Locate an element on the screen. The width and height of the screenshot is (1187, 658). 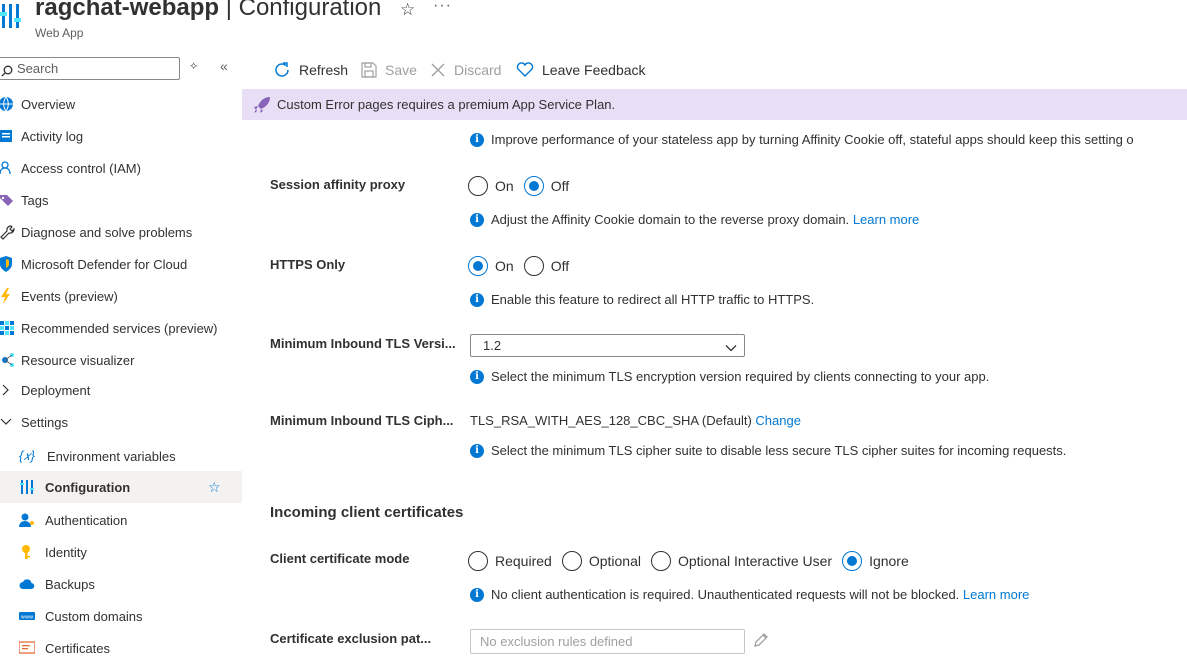
option-label: Optional Interactive User is located at coordinates (755, 561).